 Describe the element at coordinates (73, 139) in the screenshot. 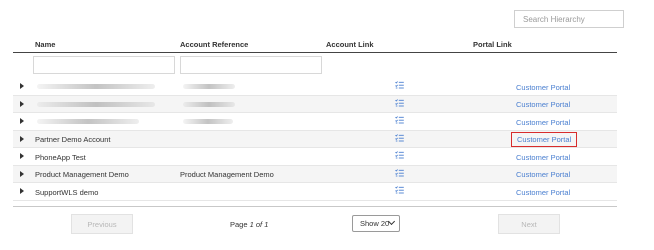

I see `row-name: Partner Demo Account` at that location.